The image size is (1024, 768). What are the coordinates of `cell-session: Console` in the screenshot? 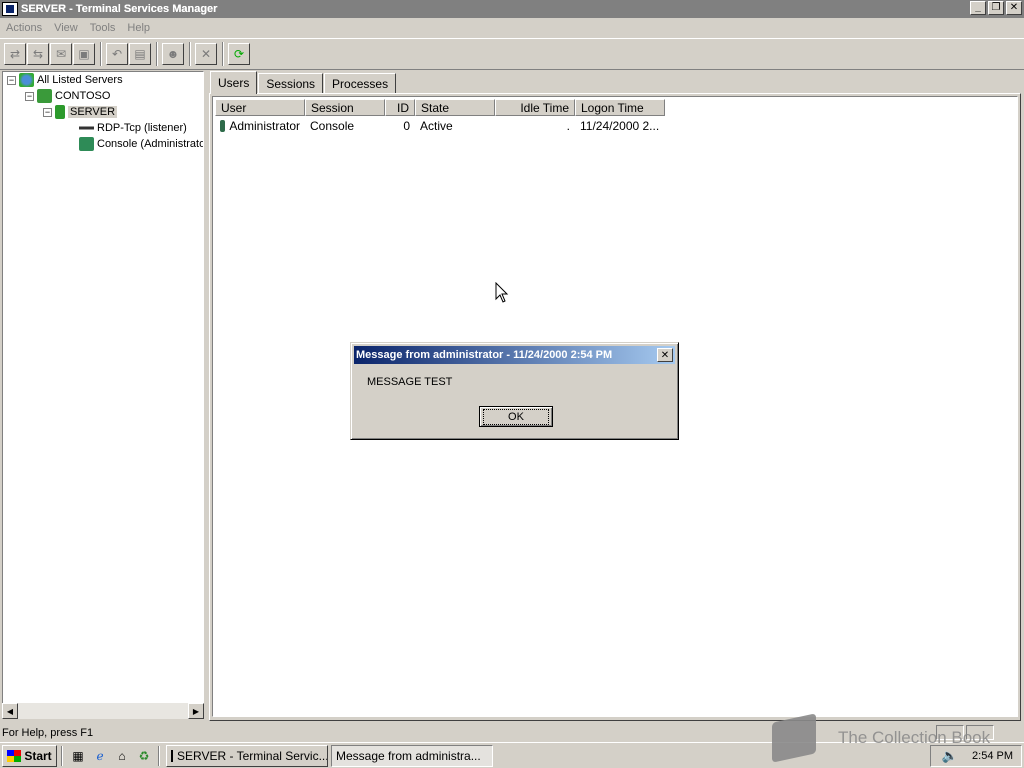 It's located at (332, 125).